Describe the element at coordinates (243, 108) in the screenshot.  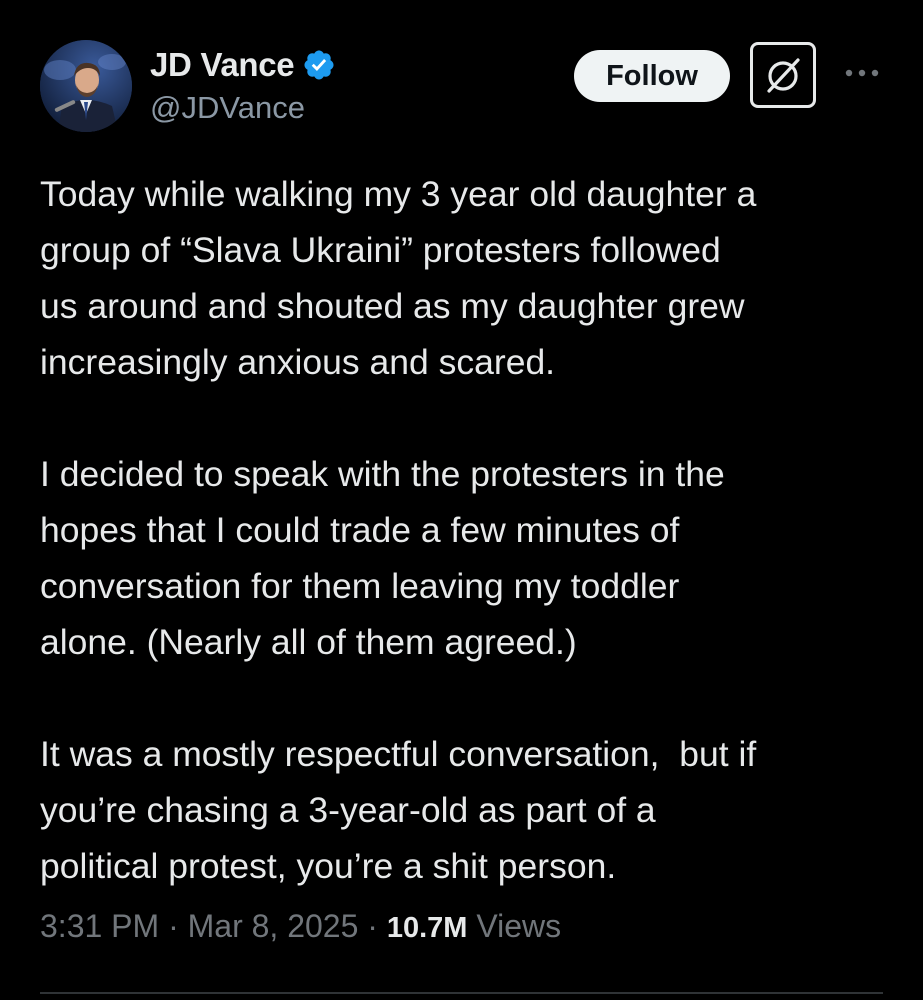
I see `author-handle: @JDVance` at that location.